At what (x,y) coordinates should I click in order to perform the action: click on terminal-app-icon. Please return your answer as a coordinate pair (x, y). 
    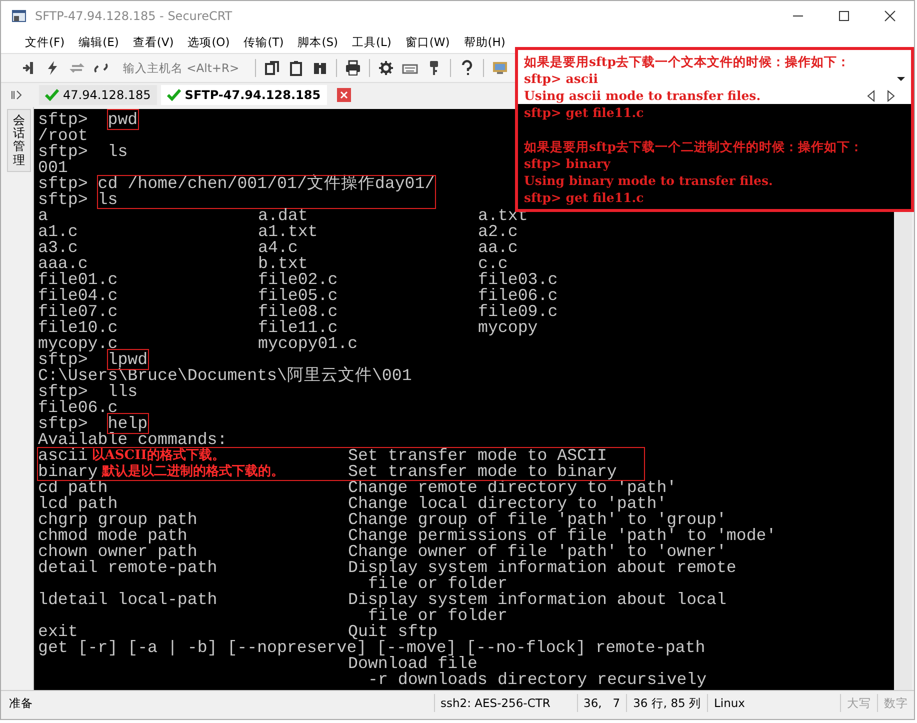
    Looking at the image, I should click on (19, 16).